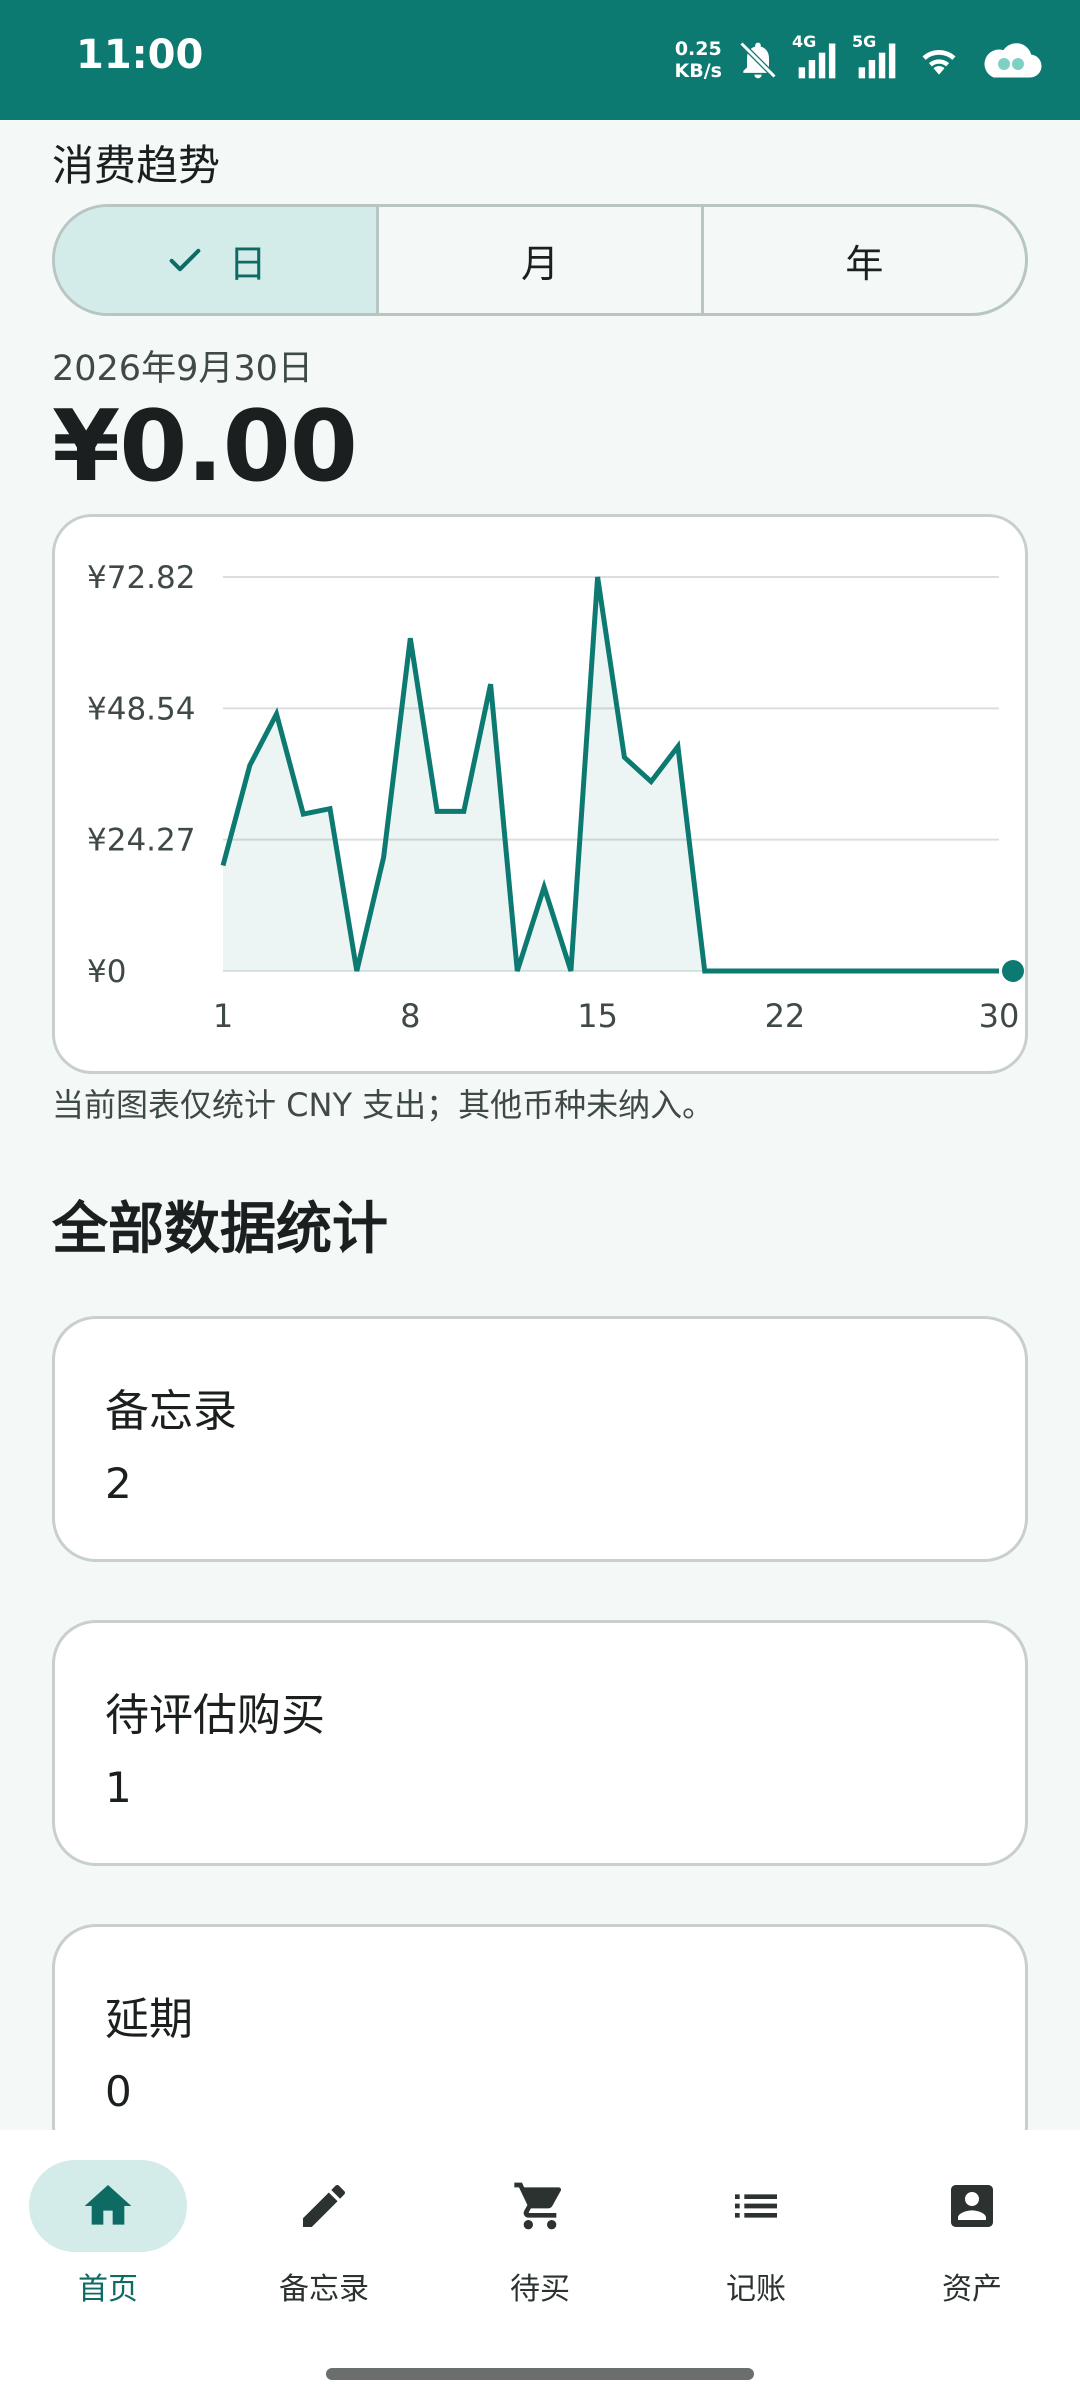 The image size is (1080, 2400). I want to click on network-4g-label: 4G, so click(804, 41).